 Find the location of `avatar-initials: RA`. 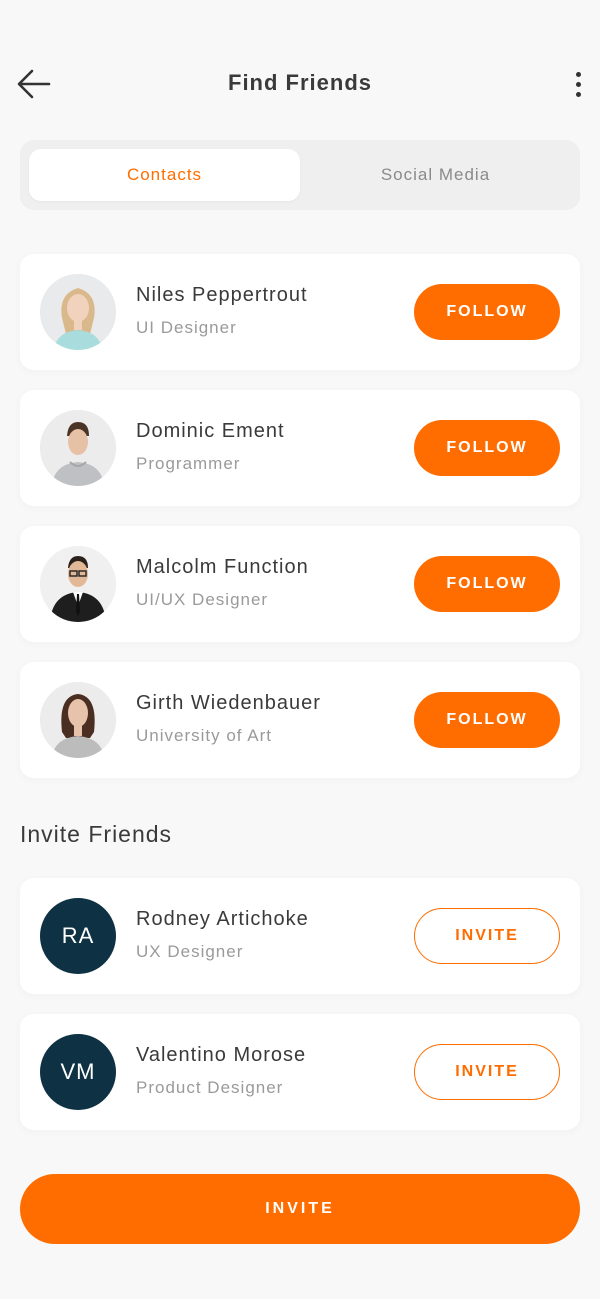

avatar-initials: RA is located at coordinates (78, 936).